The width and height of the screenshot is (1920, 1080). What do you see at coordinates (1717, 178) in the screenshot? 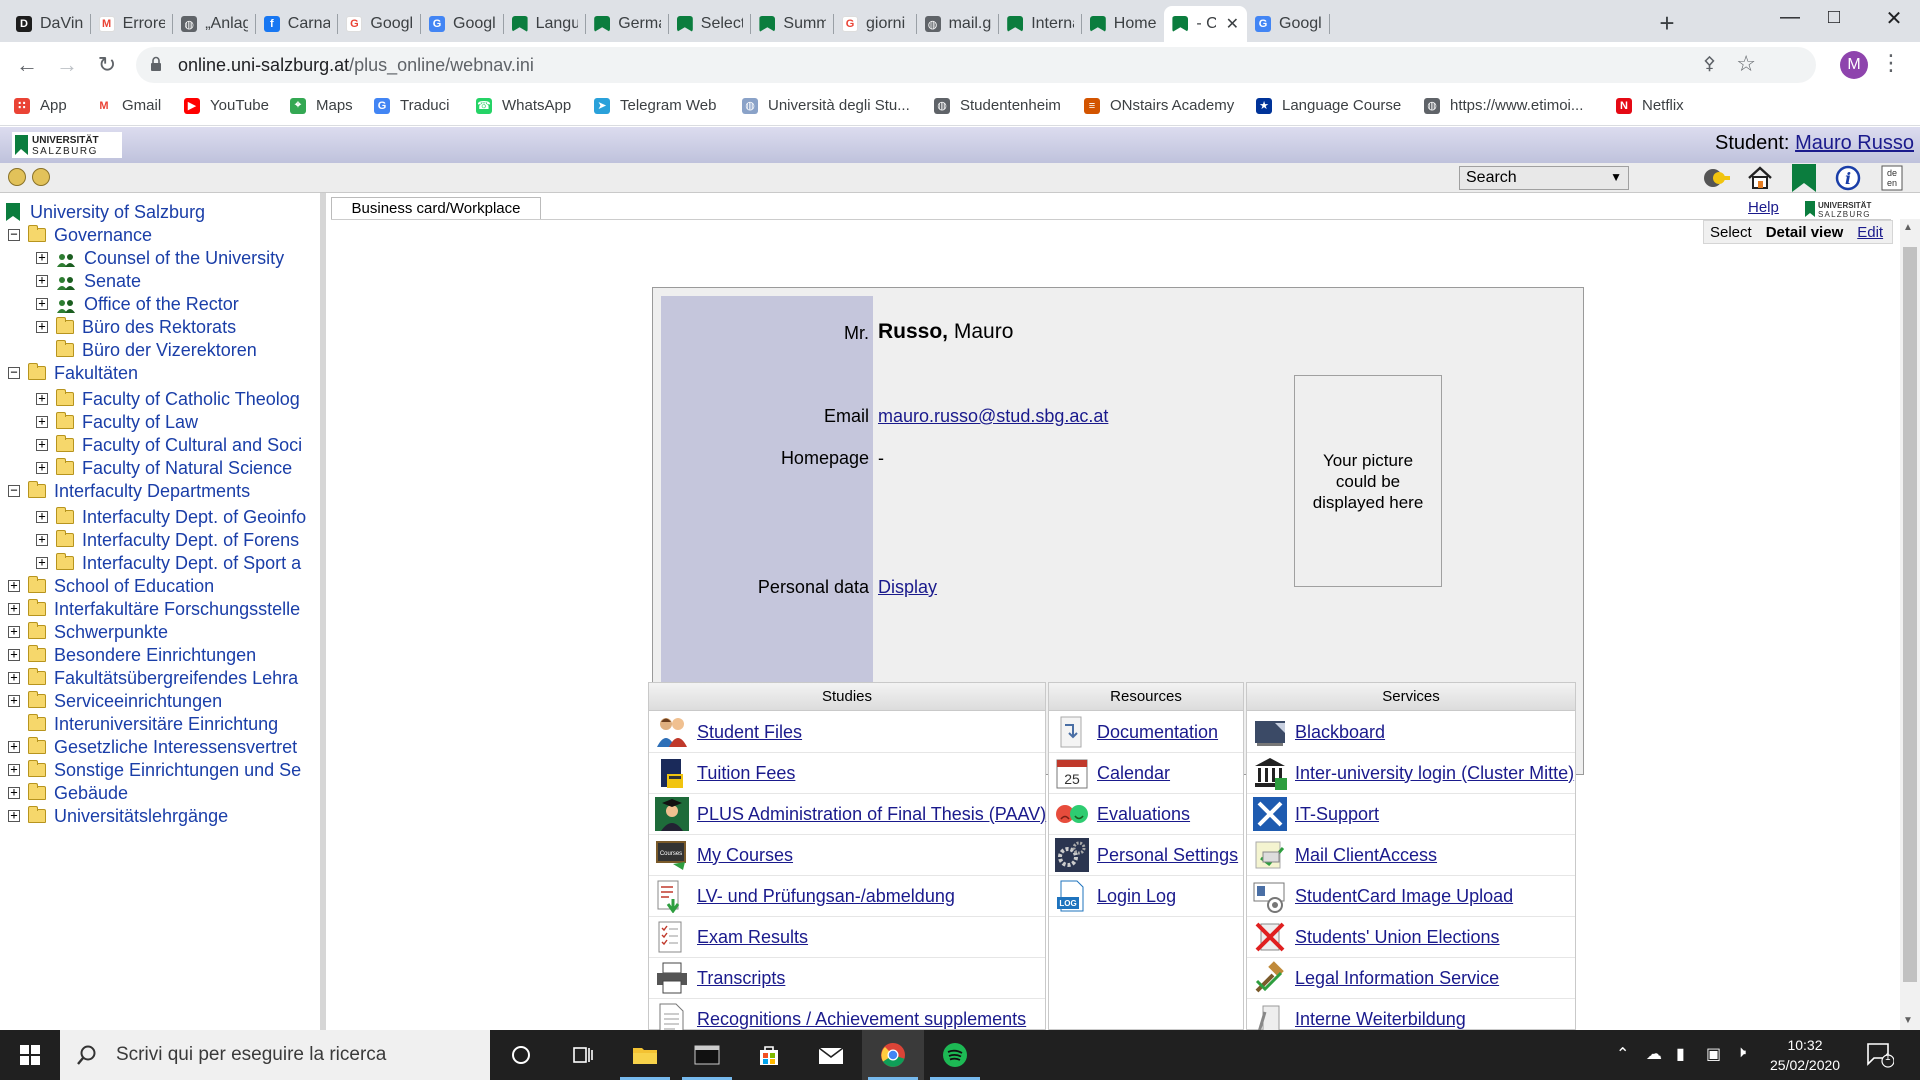
I see `logout-key-icon` at bounding box center [1717, 178].